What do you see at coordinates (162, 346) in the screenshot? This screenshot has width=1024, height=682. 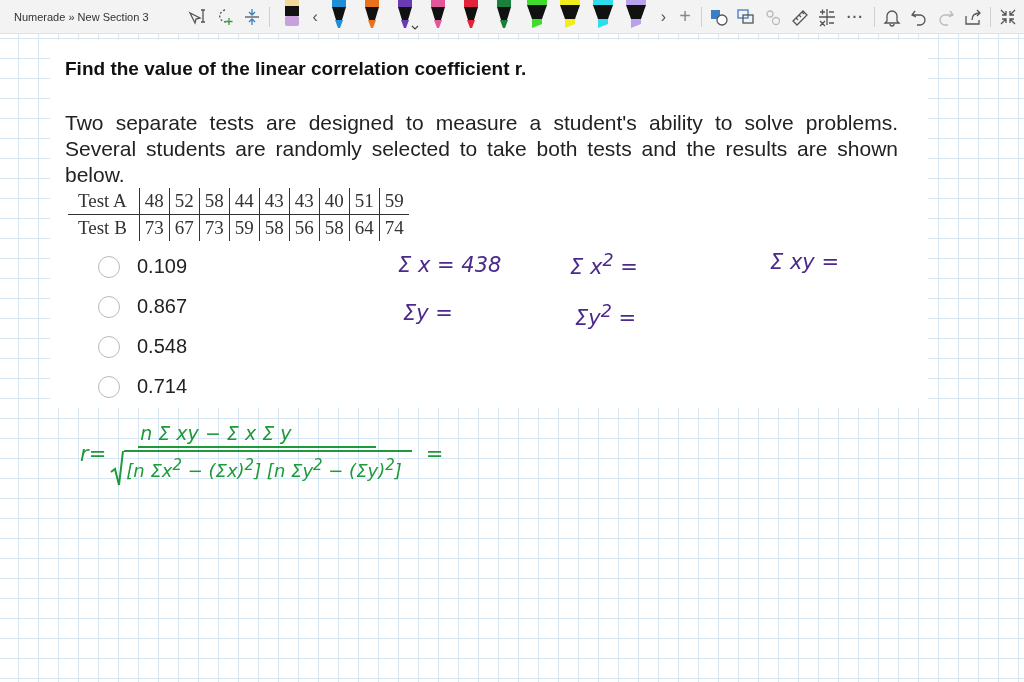 I see `option-label: 0.548` at bounding box center [162, 346].